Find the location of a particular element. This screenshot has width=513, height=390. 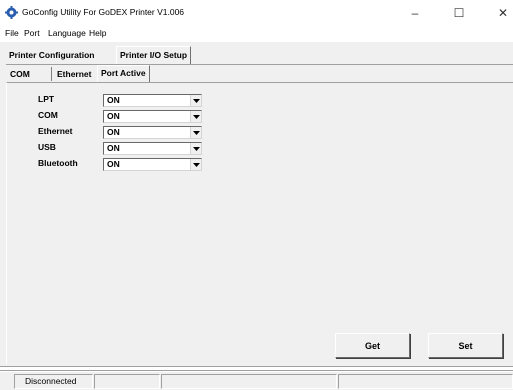

menu-port: Port is located at coordinates (32, 33).